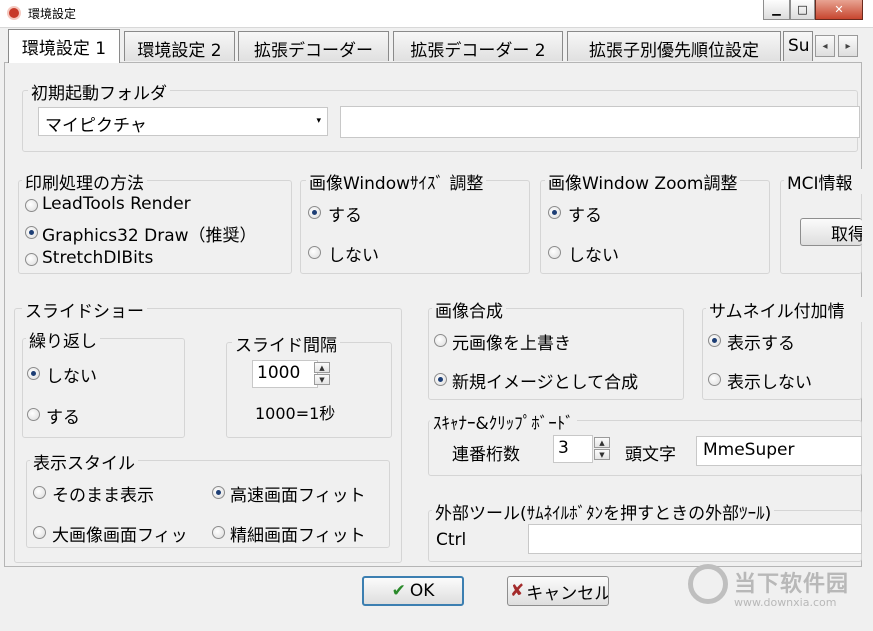  What do you see at coordinates (511, 344) in the screenshot?
I see `compose-overwrite-label: 元画像を上書き` at bounding box center [511, 344].